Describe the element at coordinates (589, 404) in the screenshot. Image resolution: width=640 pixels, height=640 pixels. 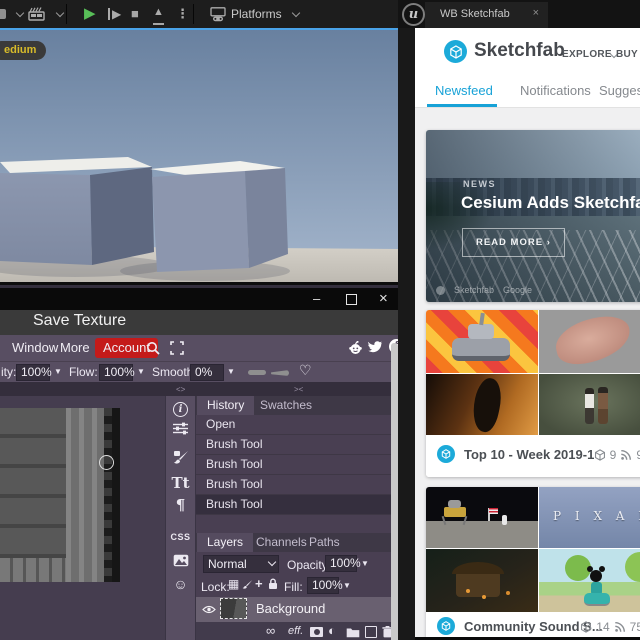
I see `characters-thumbnail` at that location.